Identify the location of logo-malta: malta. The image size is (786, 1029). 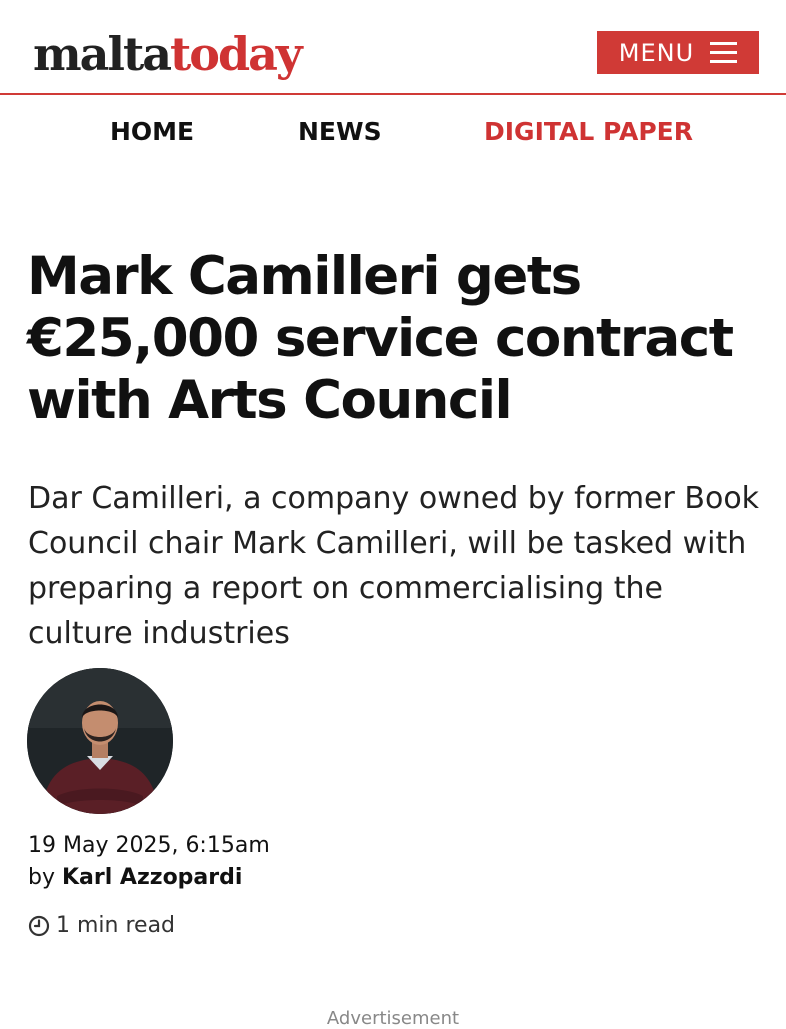
(102, 54).